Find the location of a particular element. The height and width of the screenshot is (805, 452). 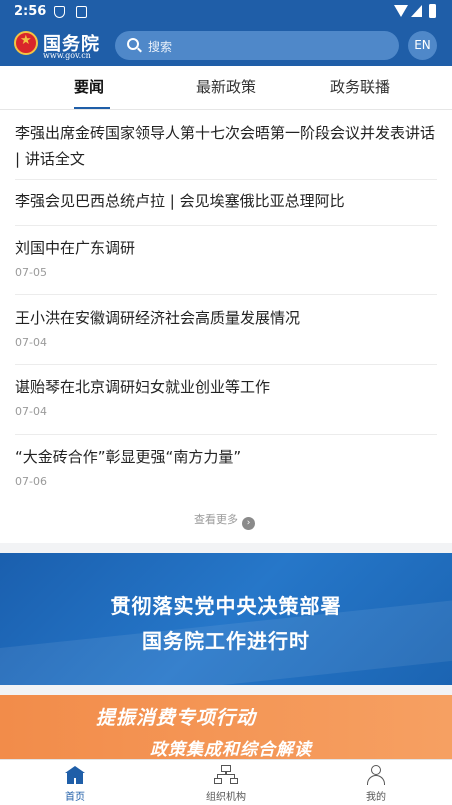

user-icon is located at coordinates (376, 775).